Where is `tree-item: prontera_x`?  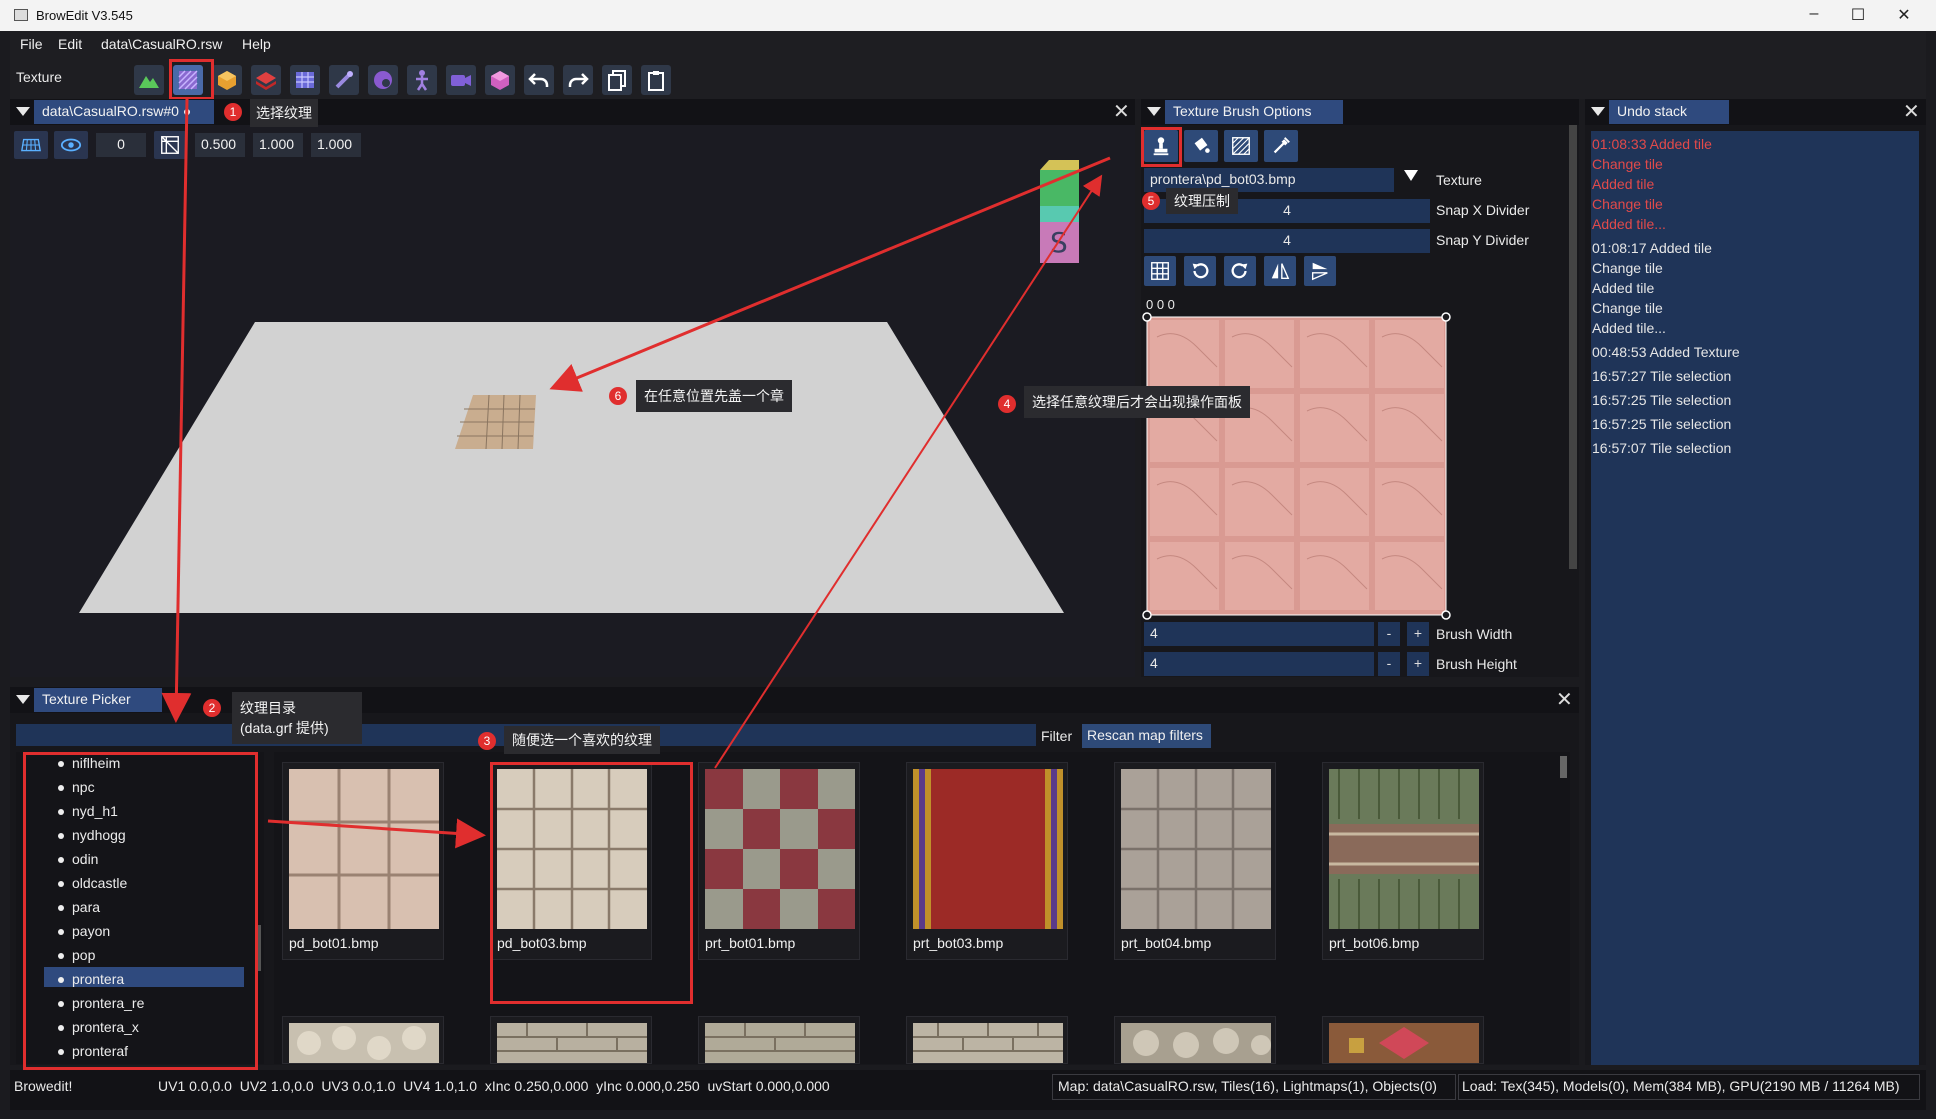
tree-item: prontera_x is located at coordinates (98, 1027).